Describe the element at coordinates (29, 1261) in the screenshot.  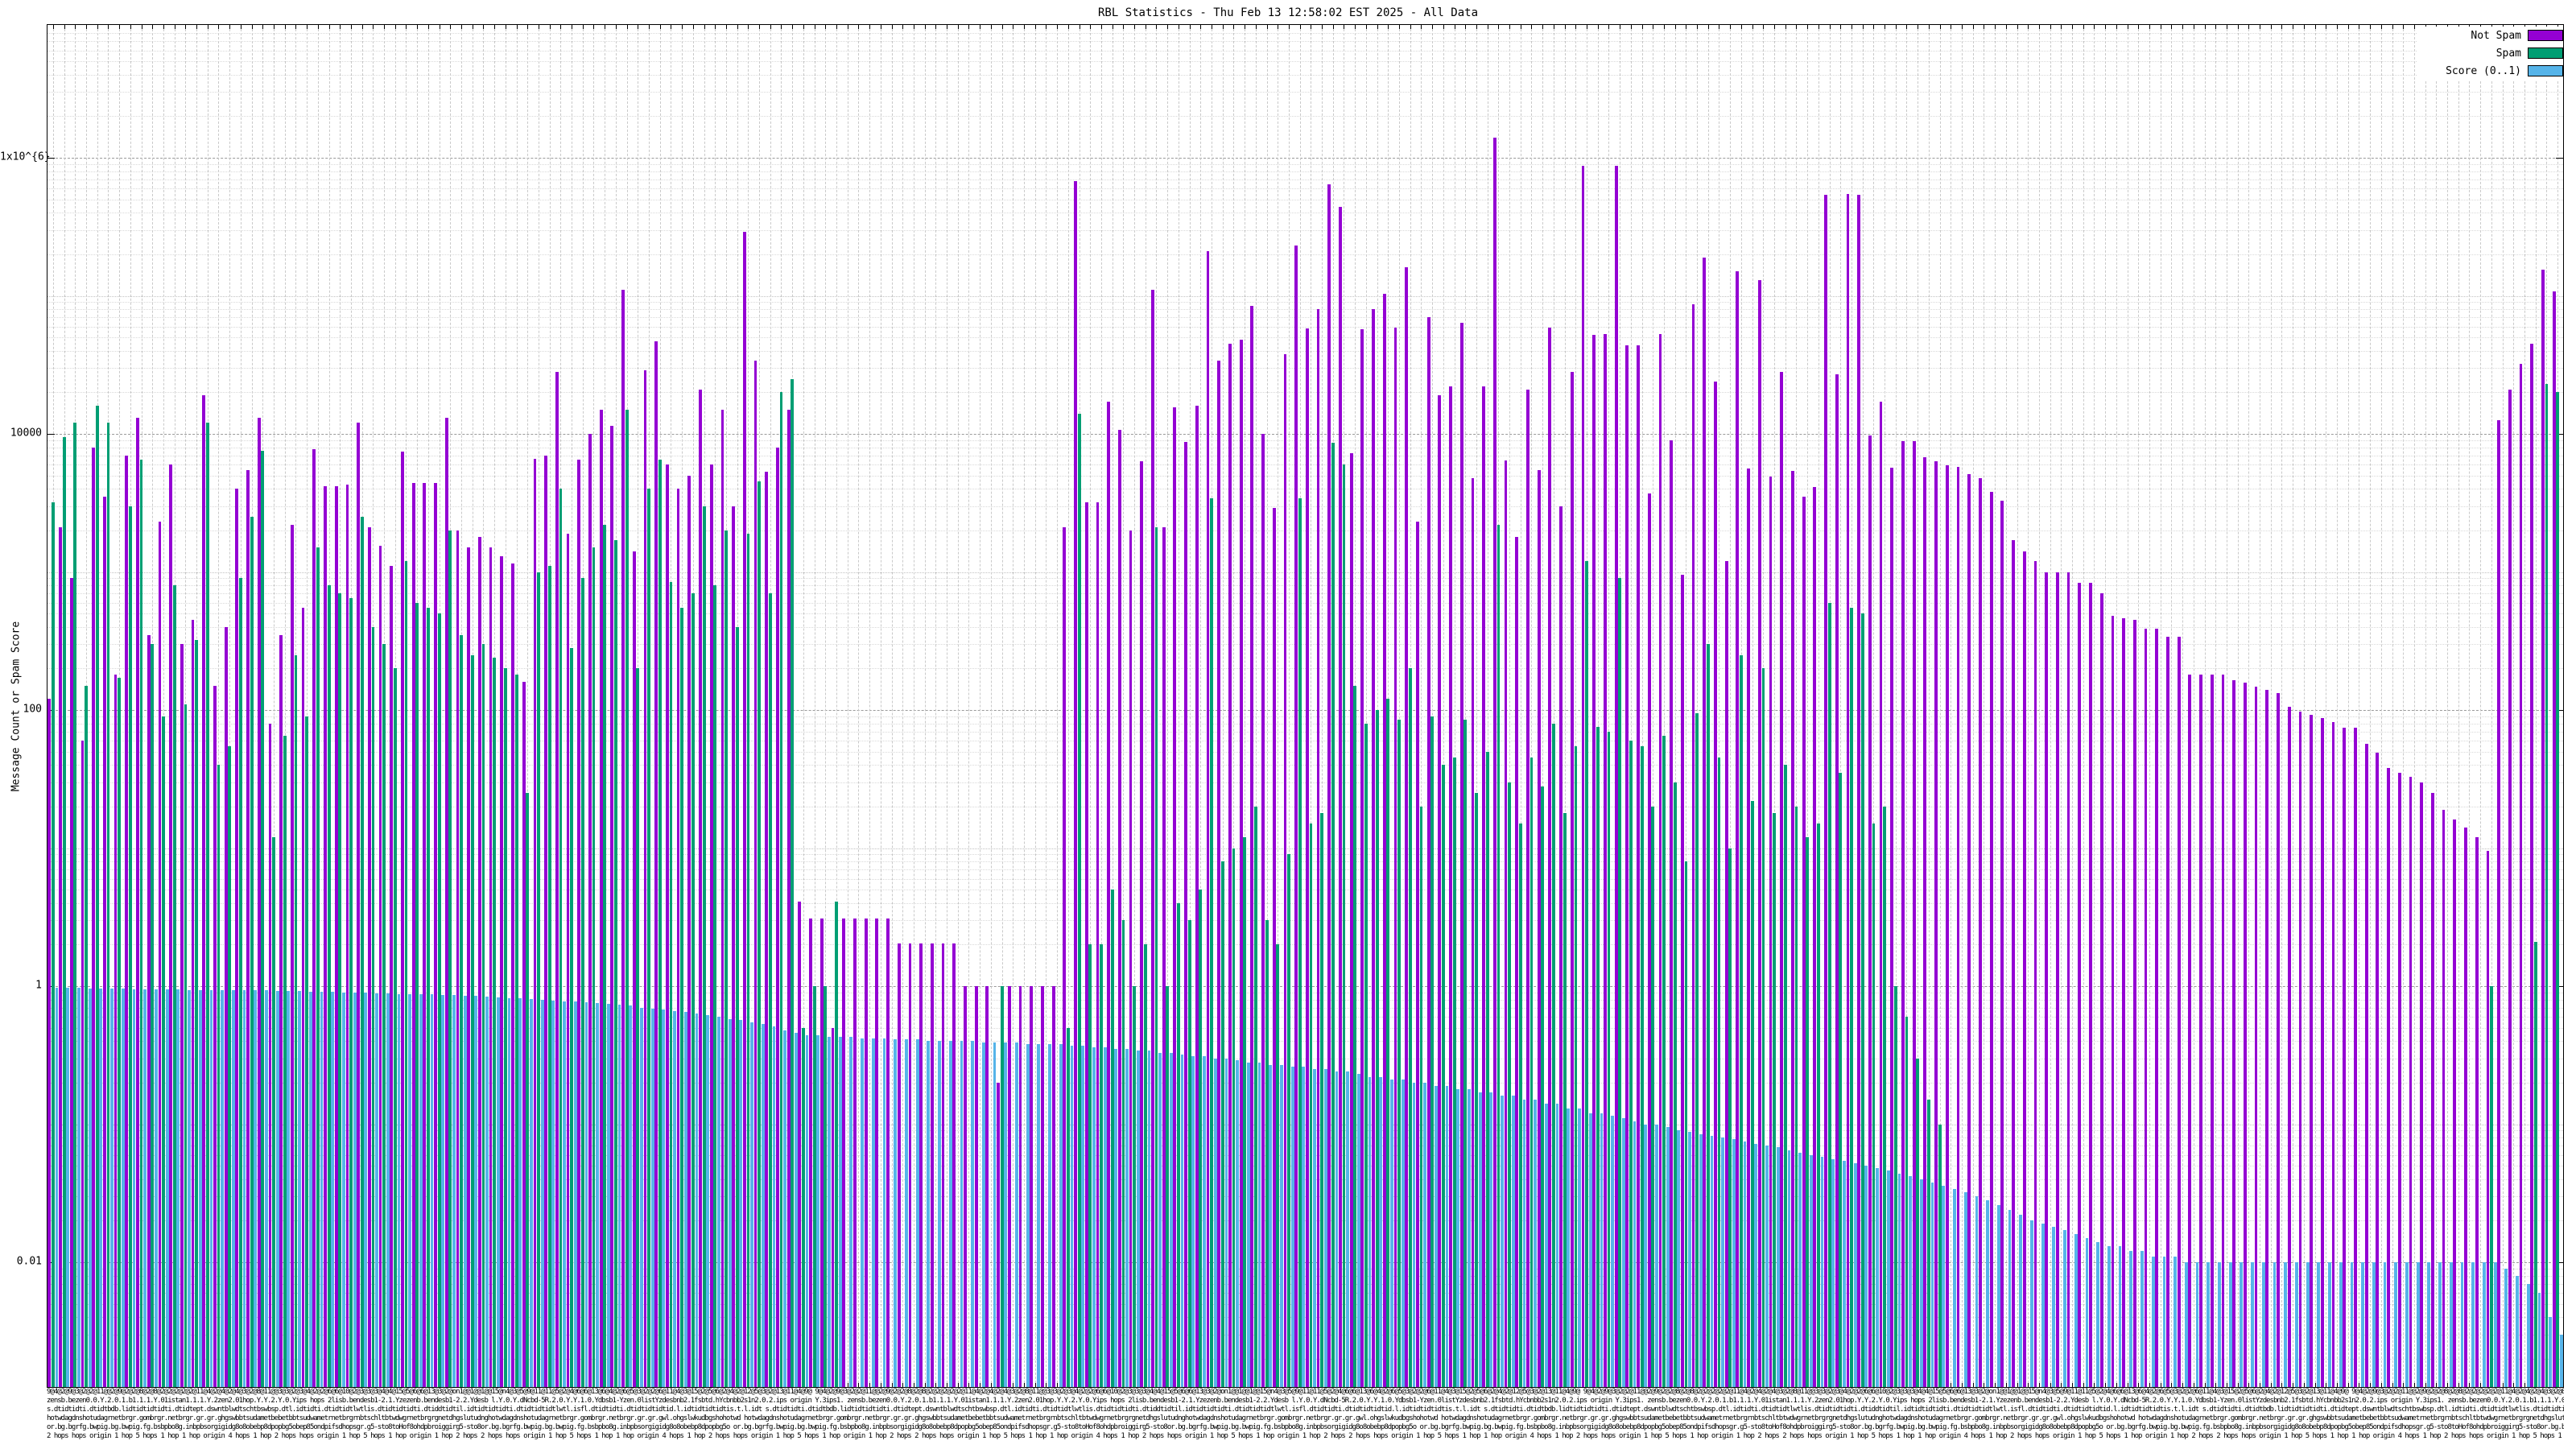
I see `y-tick-label: 0.01` at that location.